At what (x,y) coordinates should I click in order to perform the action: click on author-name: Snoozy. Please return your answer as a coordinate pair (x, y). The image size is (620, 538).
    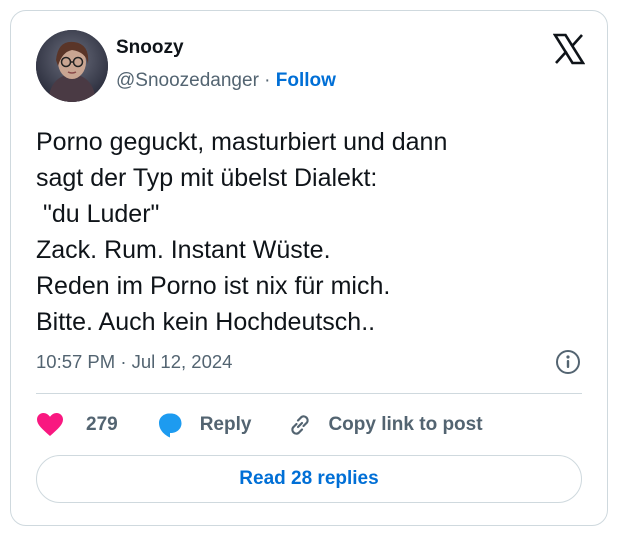
    Looking at the image, I should click on (150, 48).